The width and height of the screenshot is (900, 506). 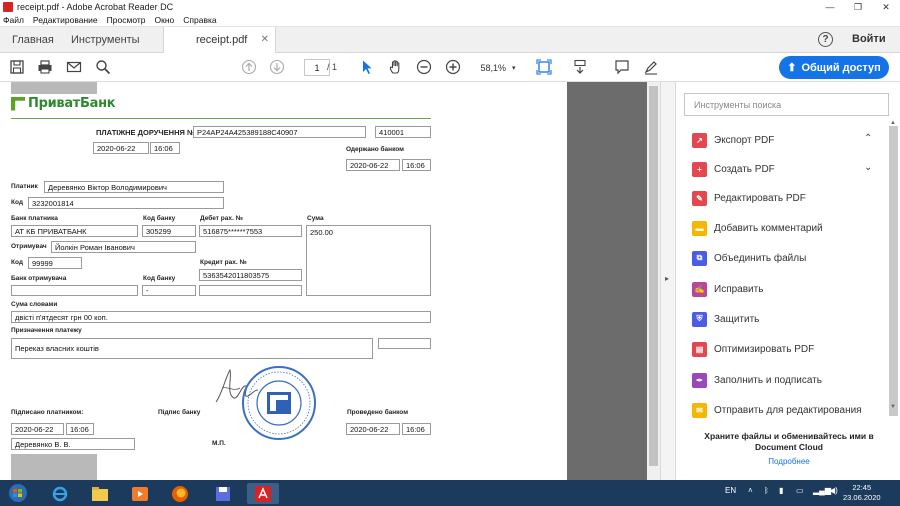 What do you see at coordinates (105, 40) in the screenshot?
I see `tab-tools: Инструменты` at bounding box center [105, 40].